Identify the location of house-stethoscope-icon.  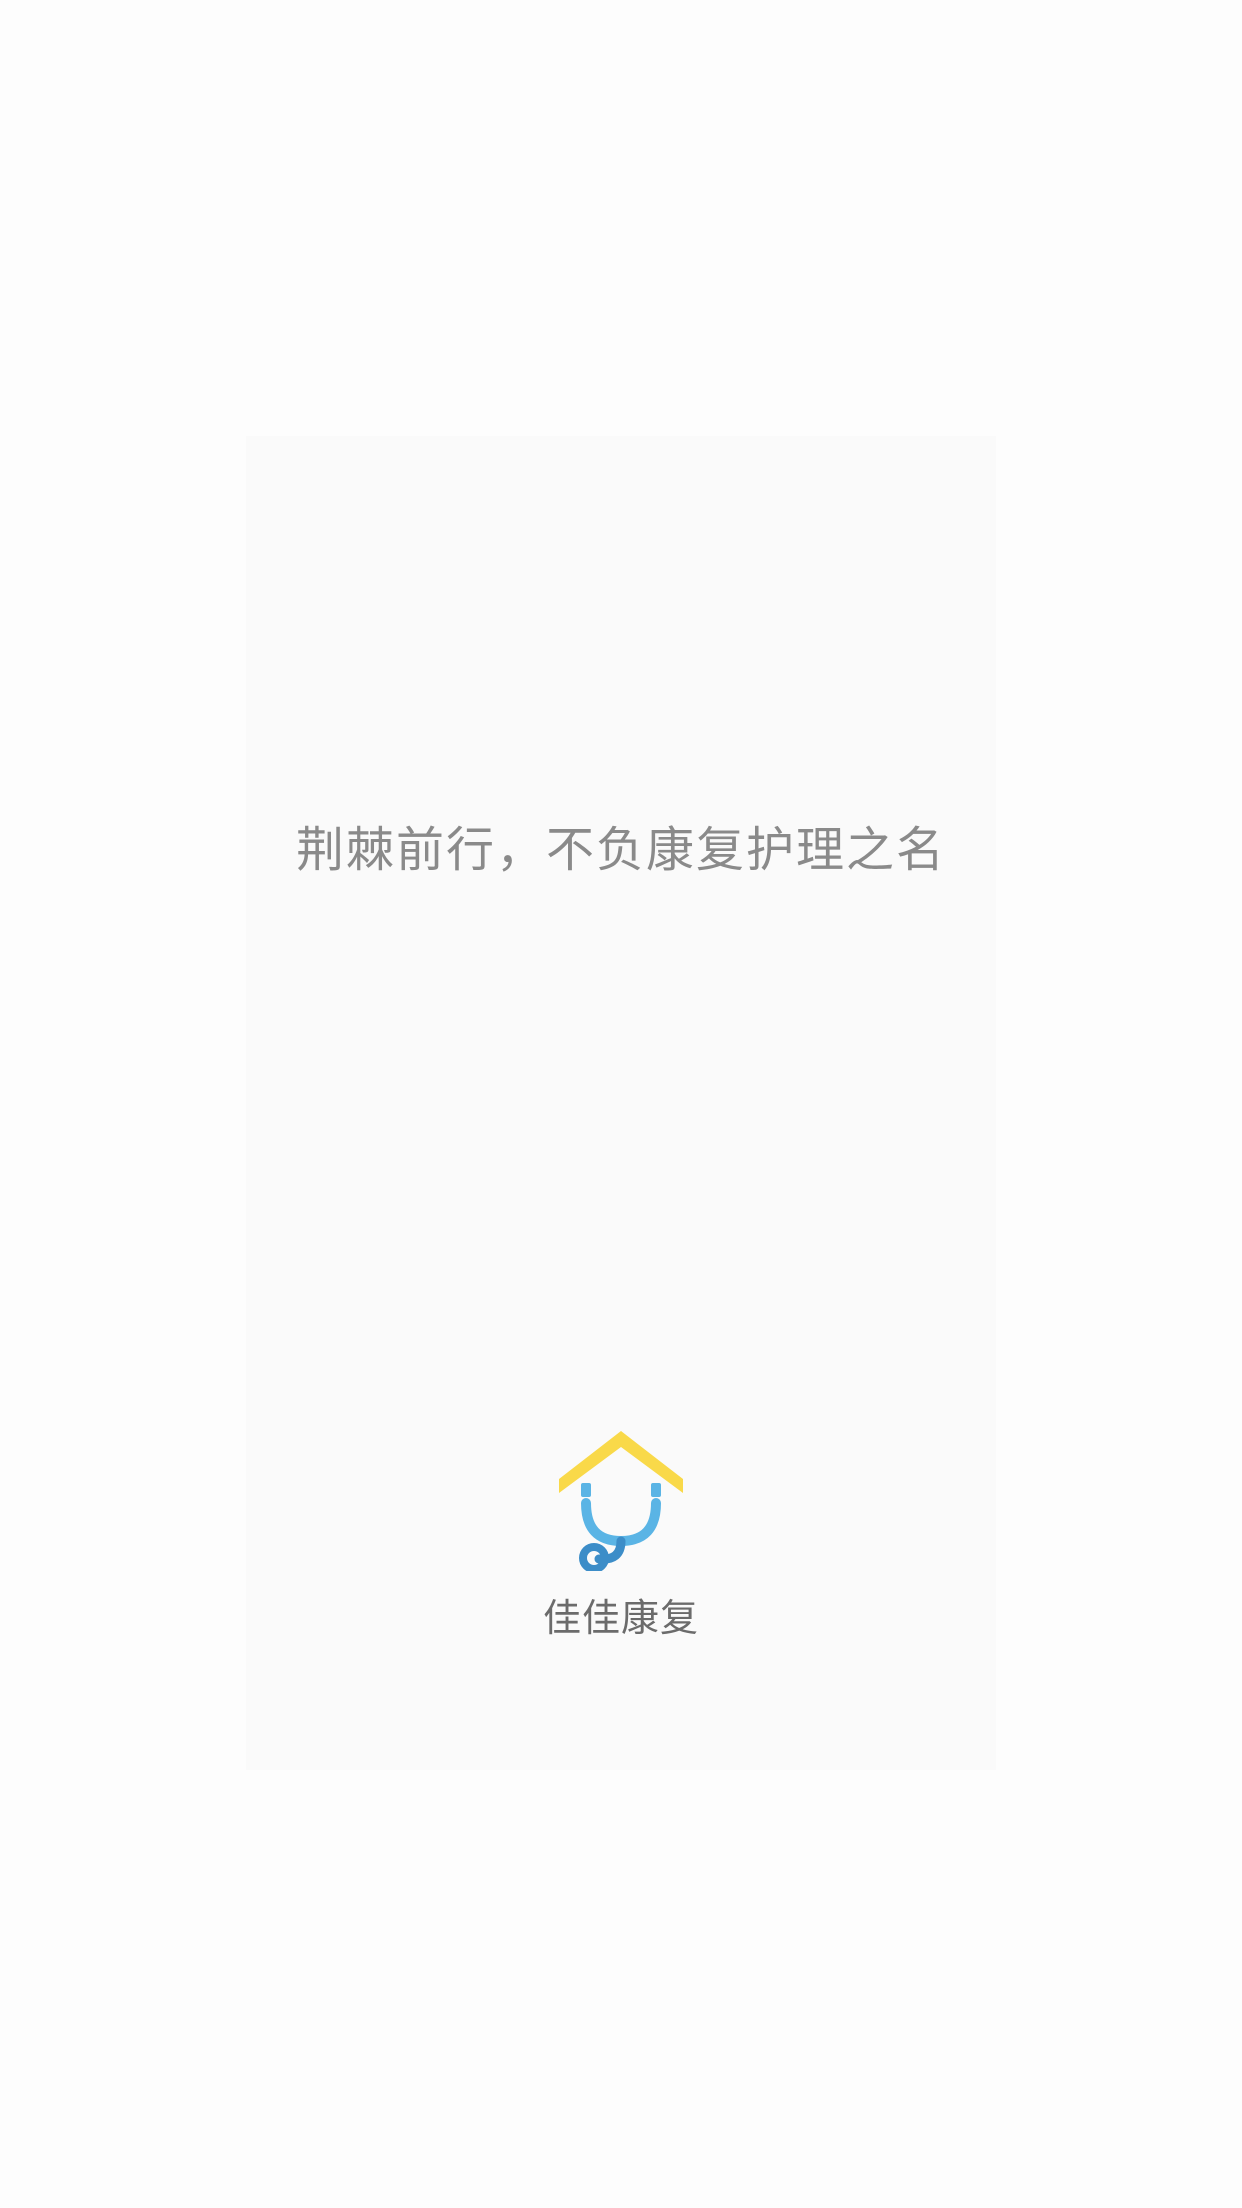
(621, 1501).